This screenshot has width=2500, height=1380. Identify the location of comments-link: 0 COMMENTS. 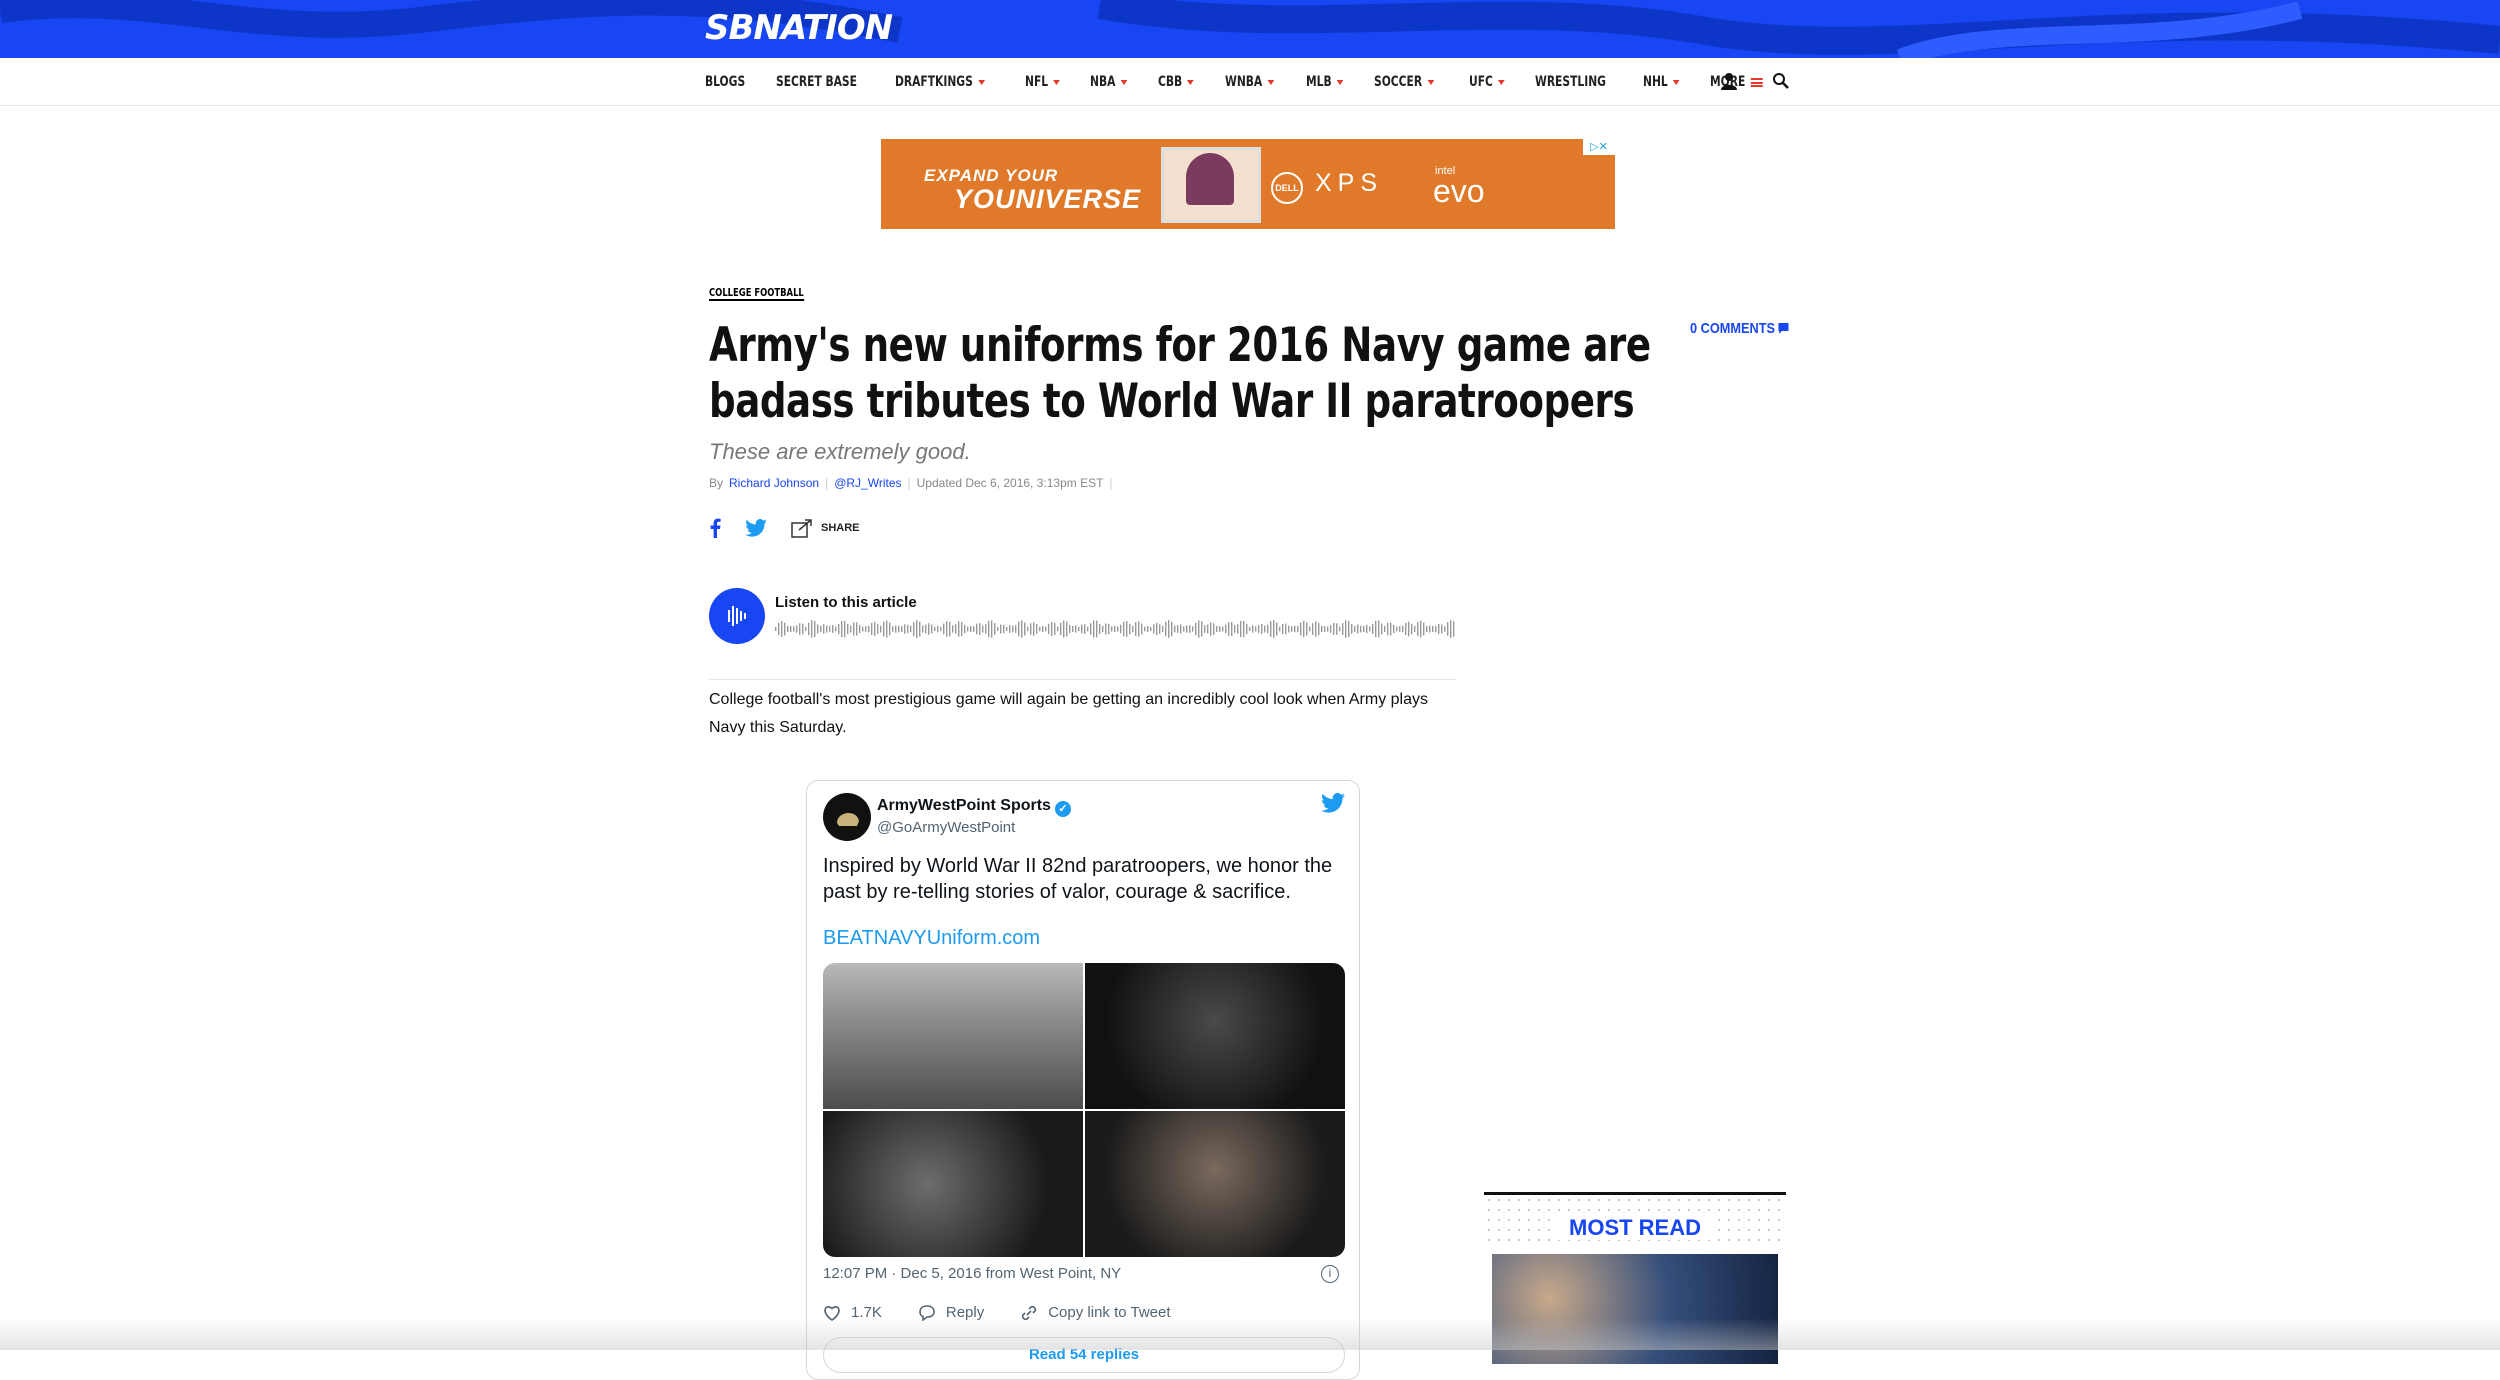
(1739, 328).